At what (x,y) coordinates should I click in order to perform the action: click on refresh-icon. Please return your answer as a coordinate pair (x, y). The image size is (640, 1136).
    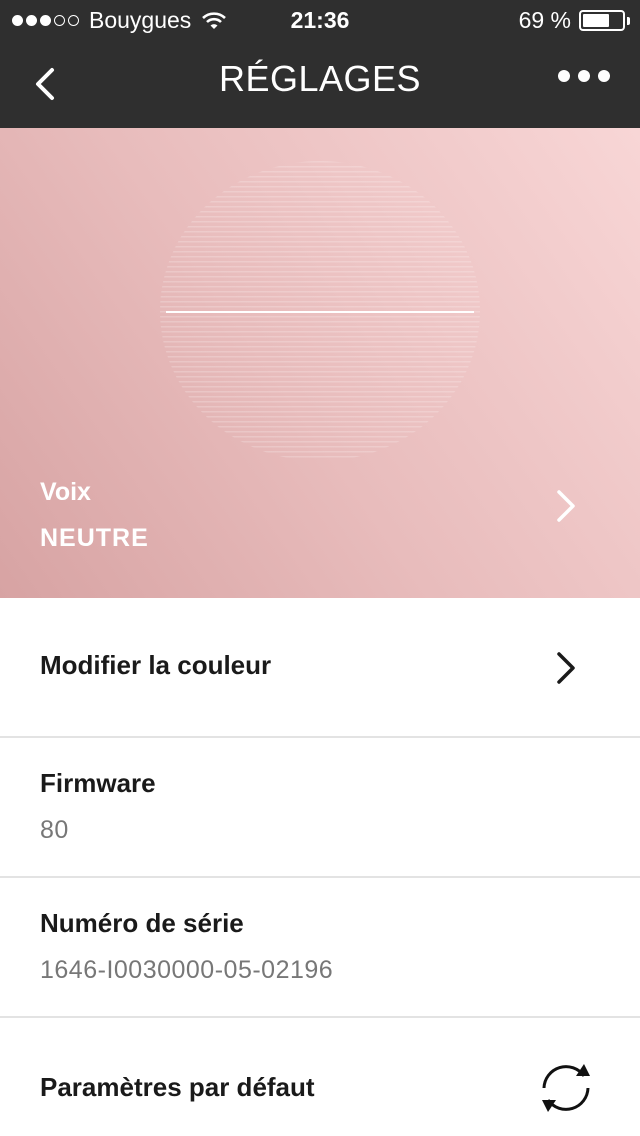
    Looking at the image, I should click on (566, 1088).